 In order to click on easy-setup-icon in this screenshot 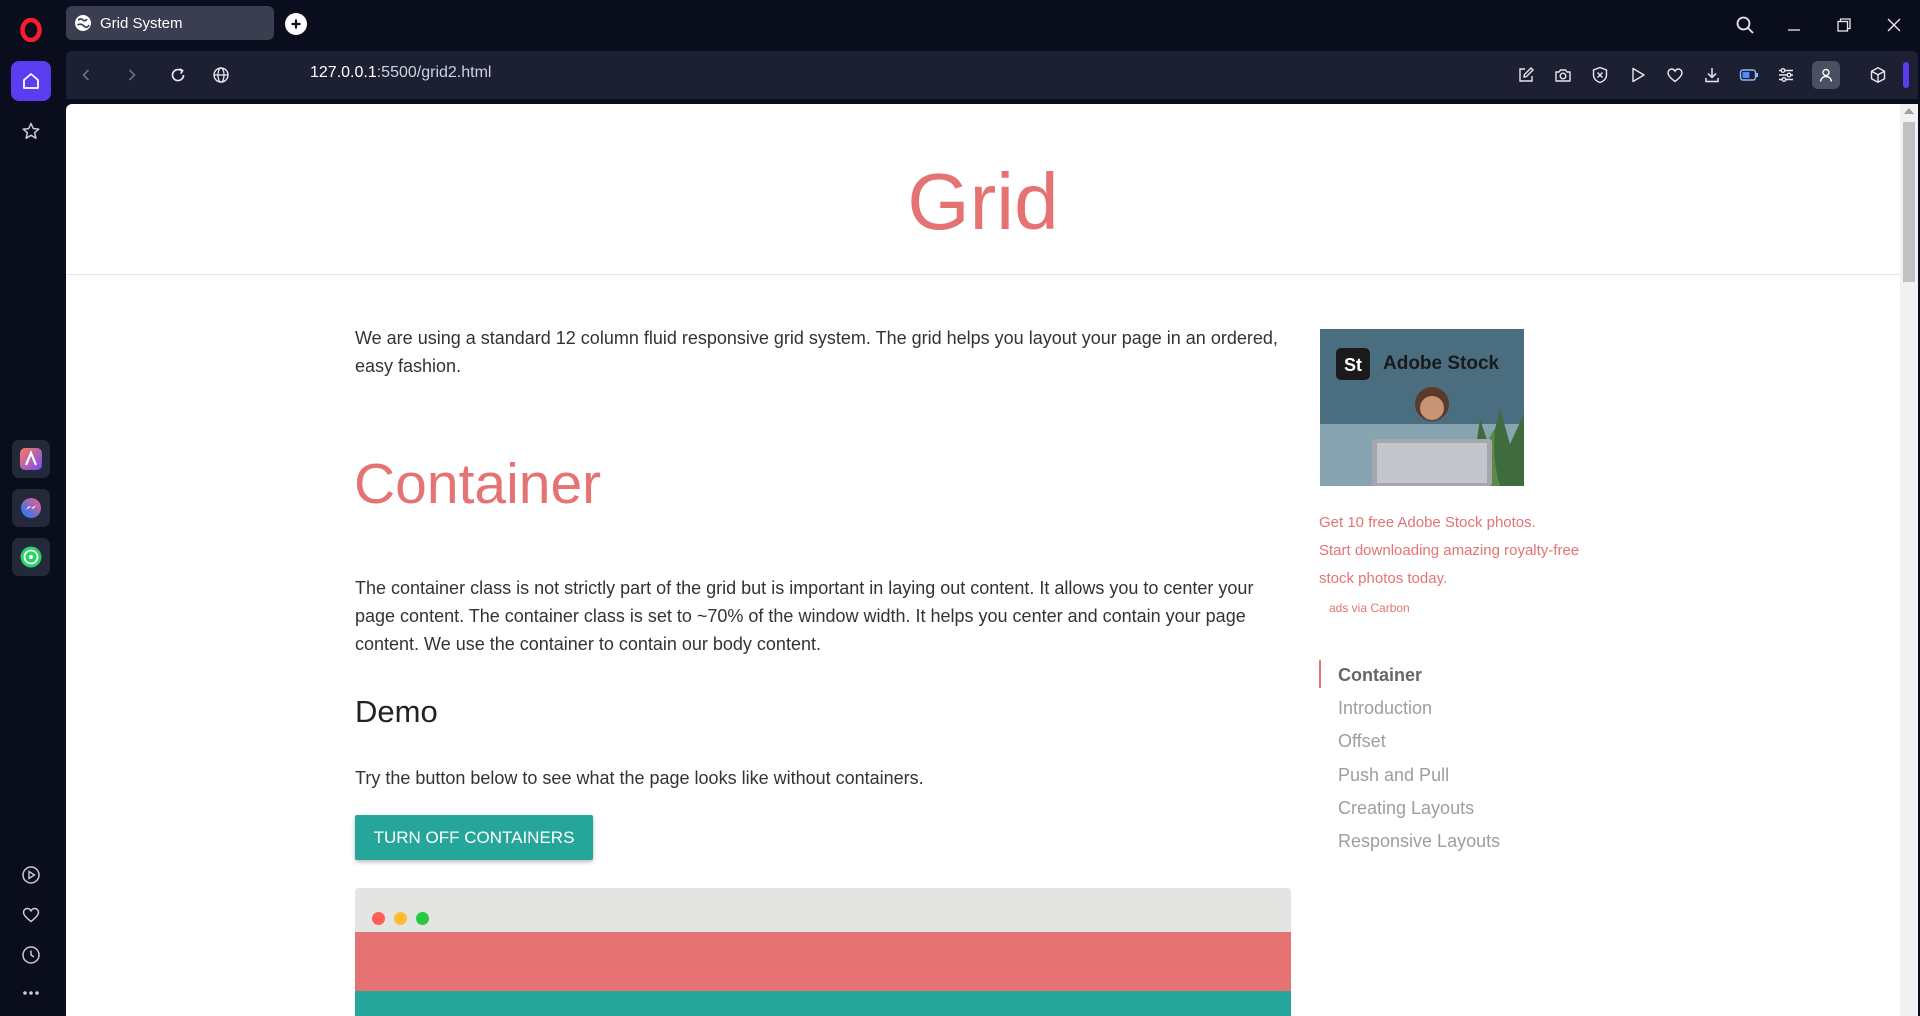, I will do `click(1786, 75)`.